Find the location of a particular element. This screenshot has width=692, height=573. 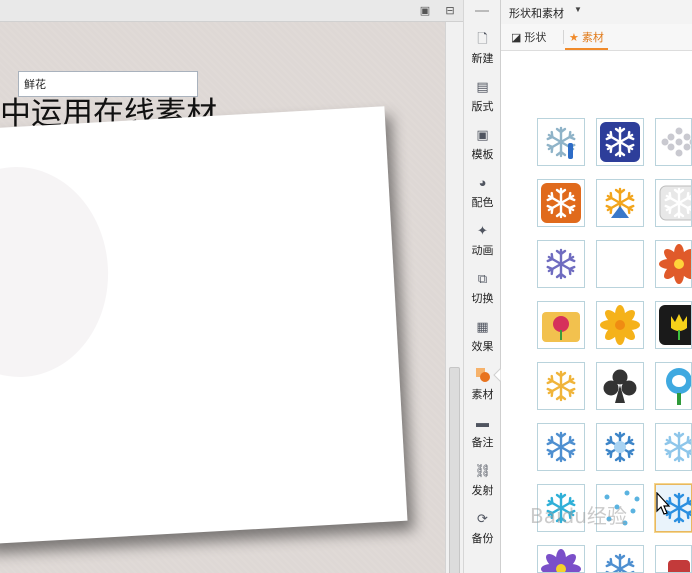

scroll-thumb is located at coordinates (454, 470).